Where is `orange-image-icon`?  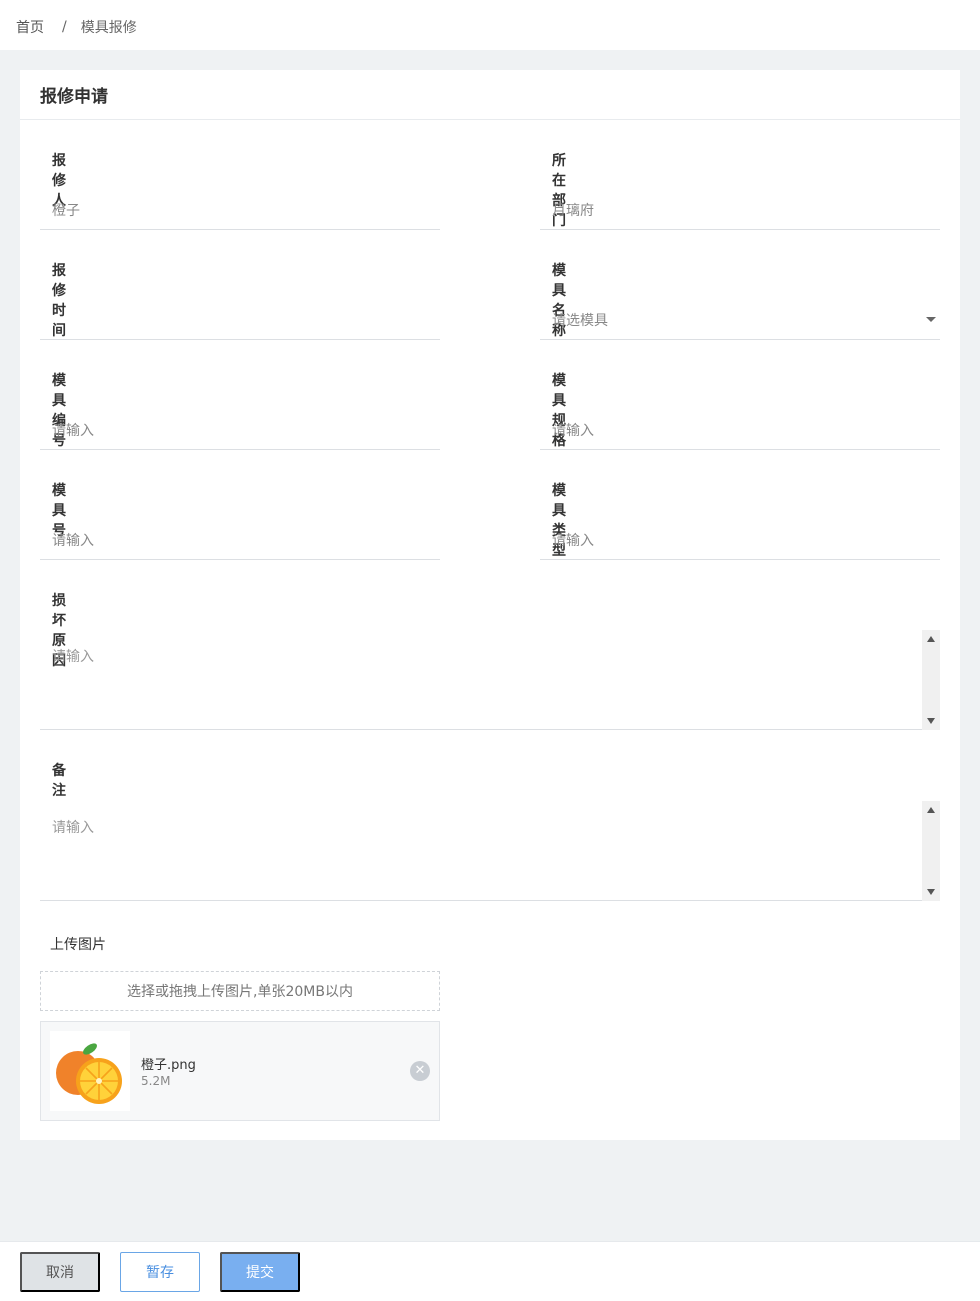 orange-image-icon is located at coordinates (89, 1073).